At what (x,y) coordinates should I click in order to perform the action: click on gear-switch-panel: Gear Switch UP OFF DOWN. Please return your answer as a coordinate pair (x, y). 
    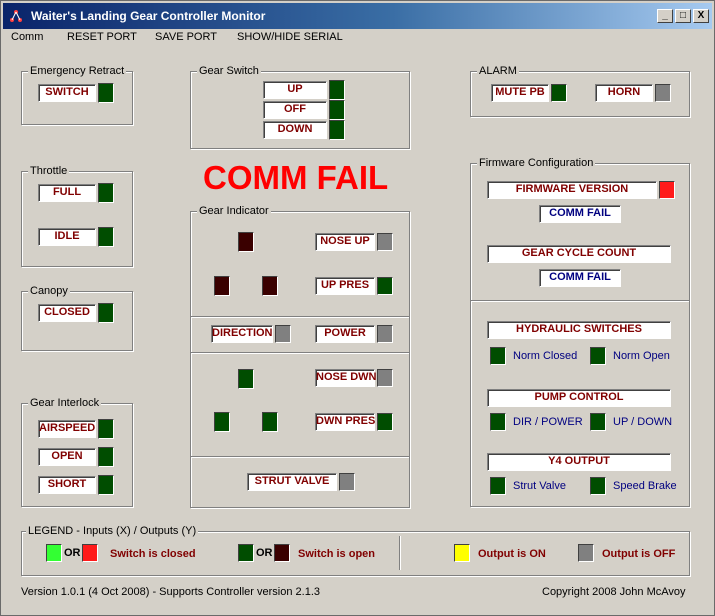
    Looking at the image, I should click on (300, 107).